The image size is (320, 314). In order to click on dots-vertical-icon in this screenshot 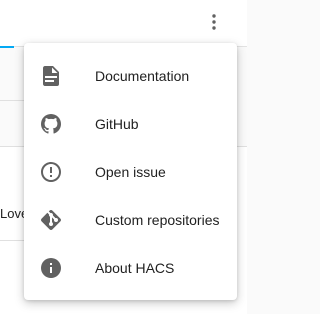, I will do `click(214, 22)`.